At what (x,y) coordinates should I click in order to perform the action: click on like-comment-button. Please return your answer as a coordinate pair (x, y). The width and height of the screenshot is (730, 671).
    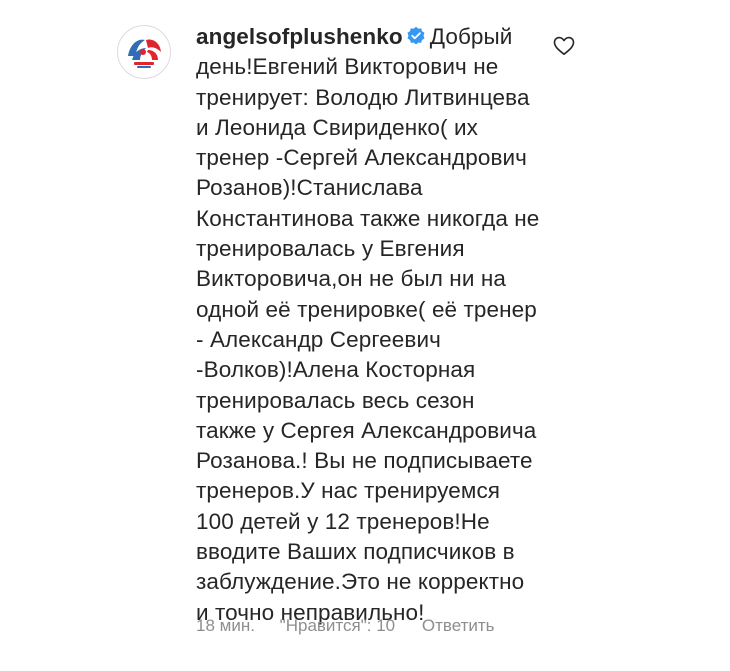
    Looking at the image, I should click on (564, 46).